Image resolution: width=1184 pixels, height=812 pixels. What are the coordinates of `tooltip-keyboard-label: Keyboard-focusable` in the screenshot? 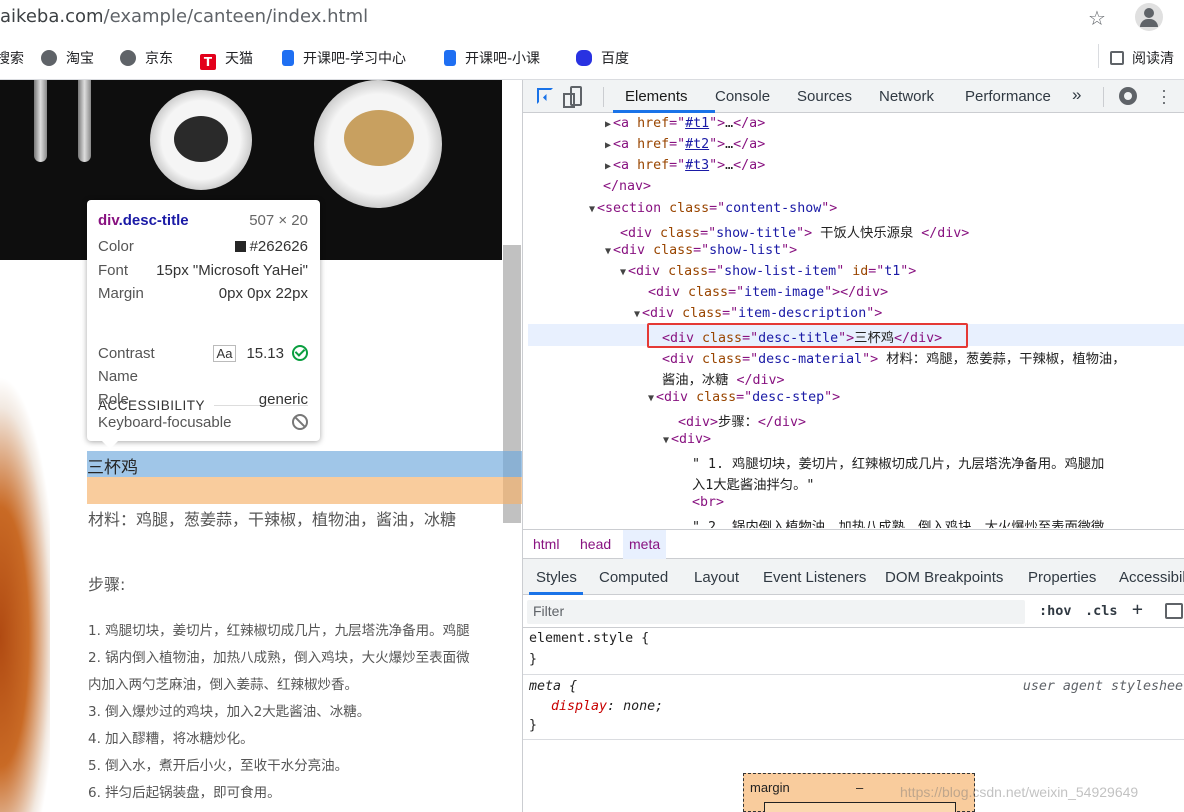 It's located at (165, 422).